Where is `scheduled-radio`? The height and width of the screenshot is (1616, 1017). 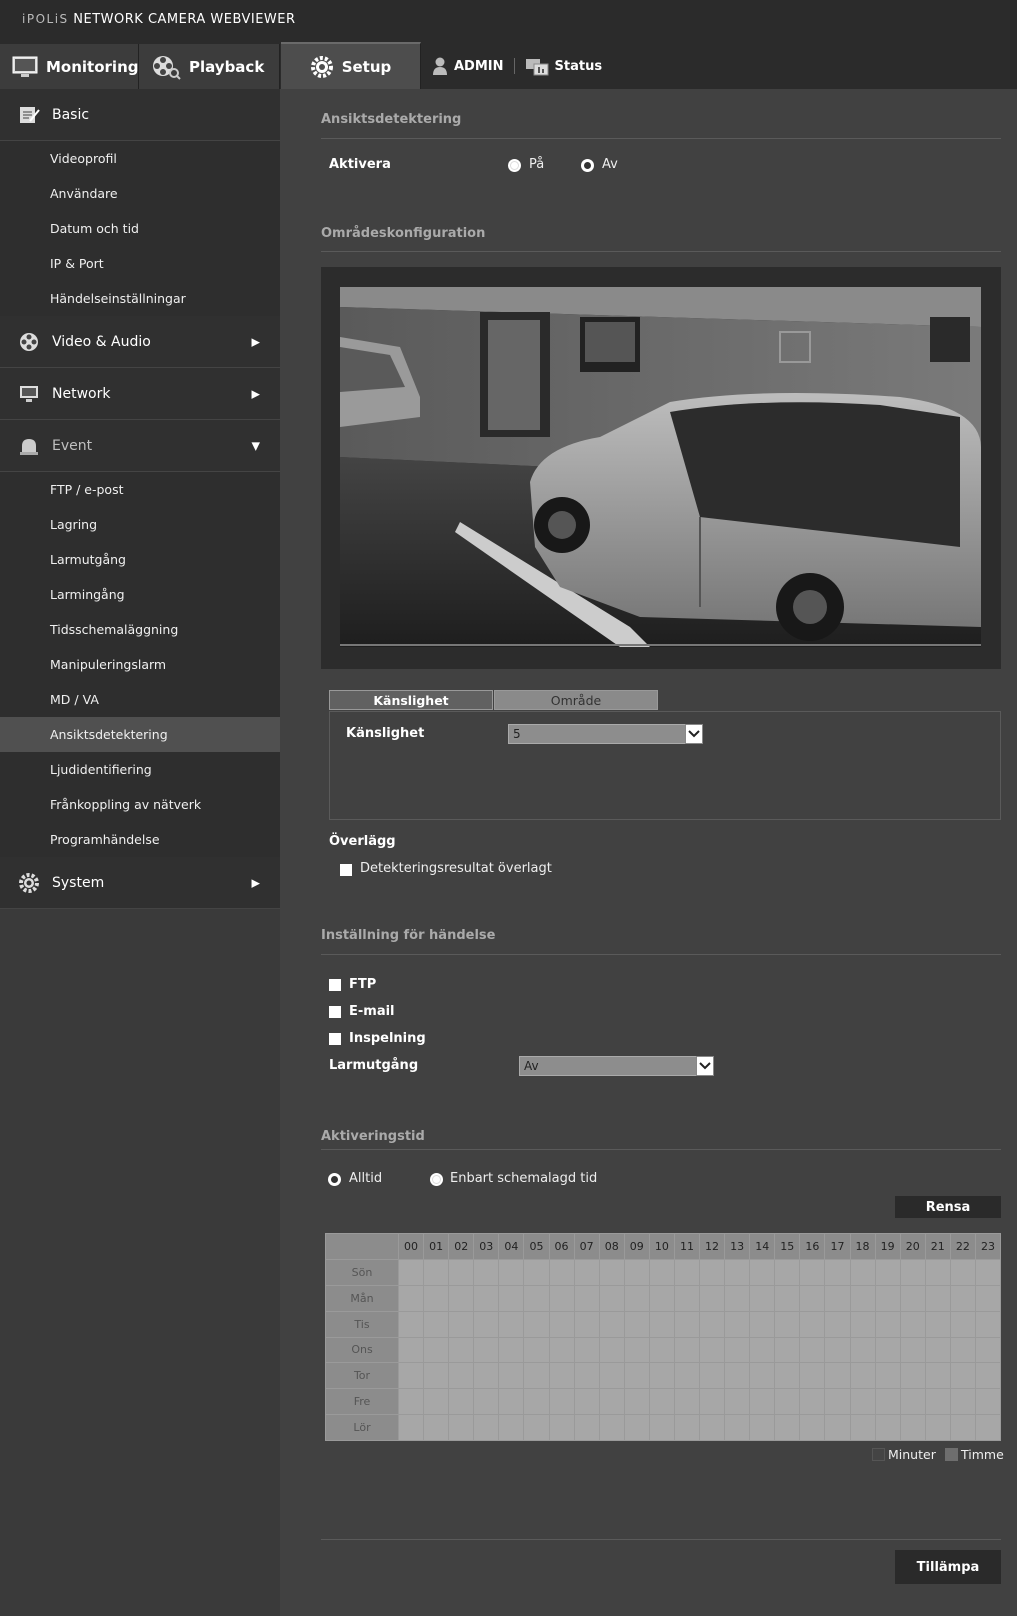 scheduled-radio is located at coordinates (436, 1179).